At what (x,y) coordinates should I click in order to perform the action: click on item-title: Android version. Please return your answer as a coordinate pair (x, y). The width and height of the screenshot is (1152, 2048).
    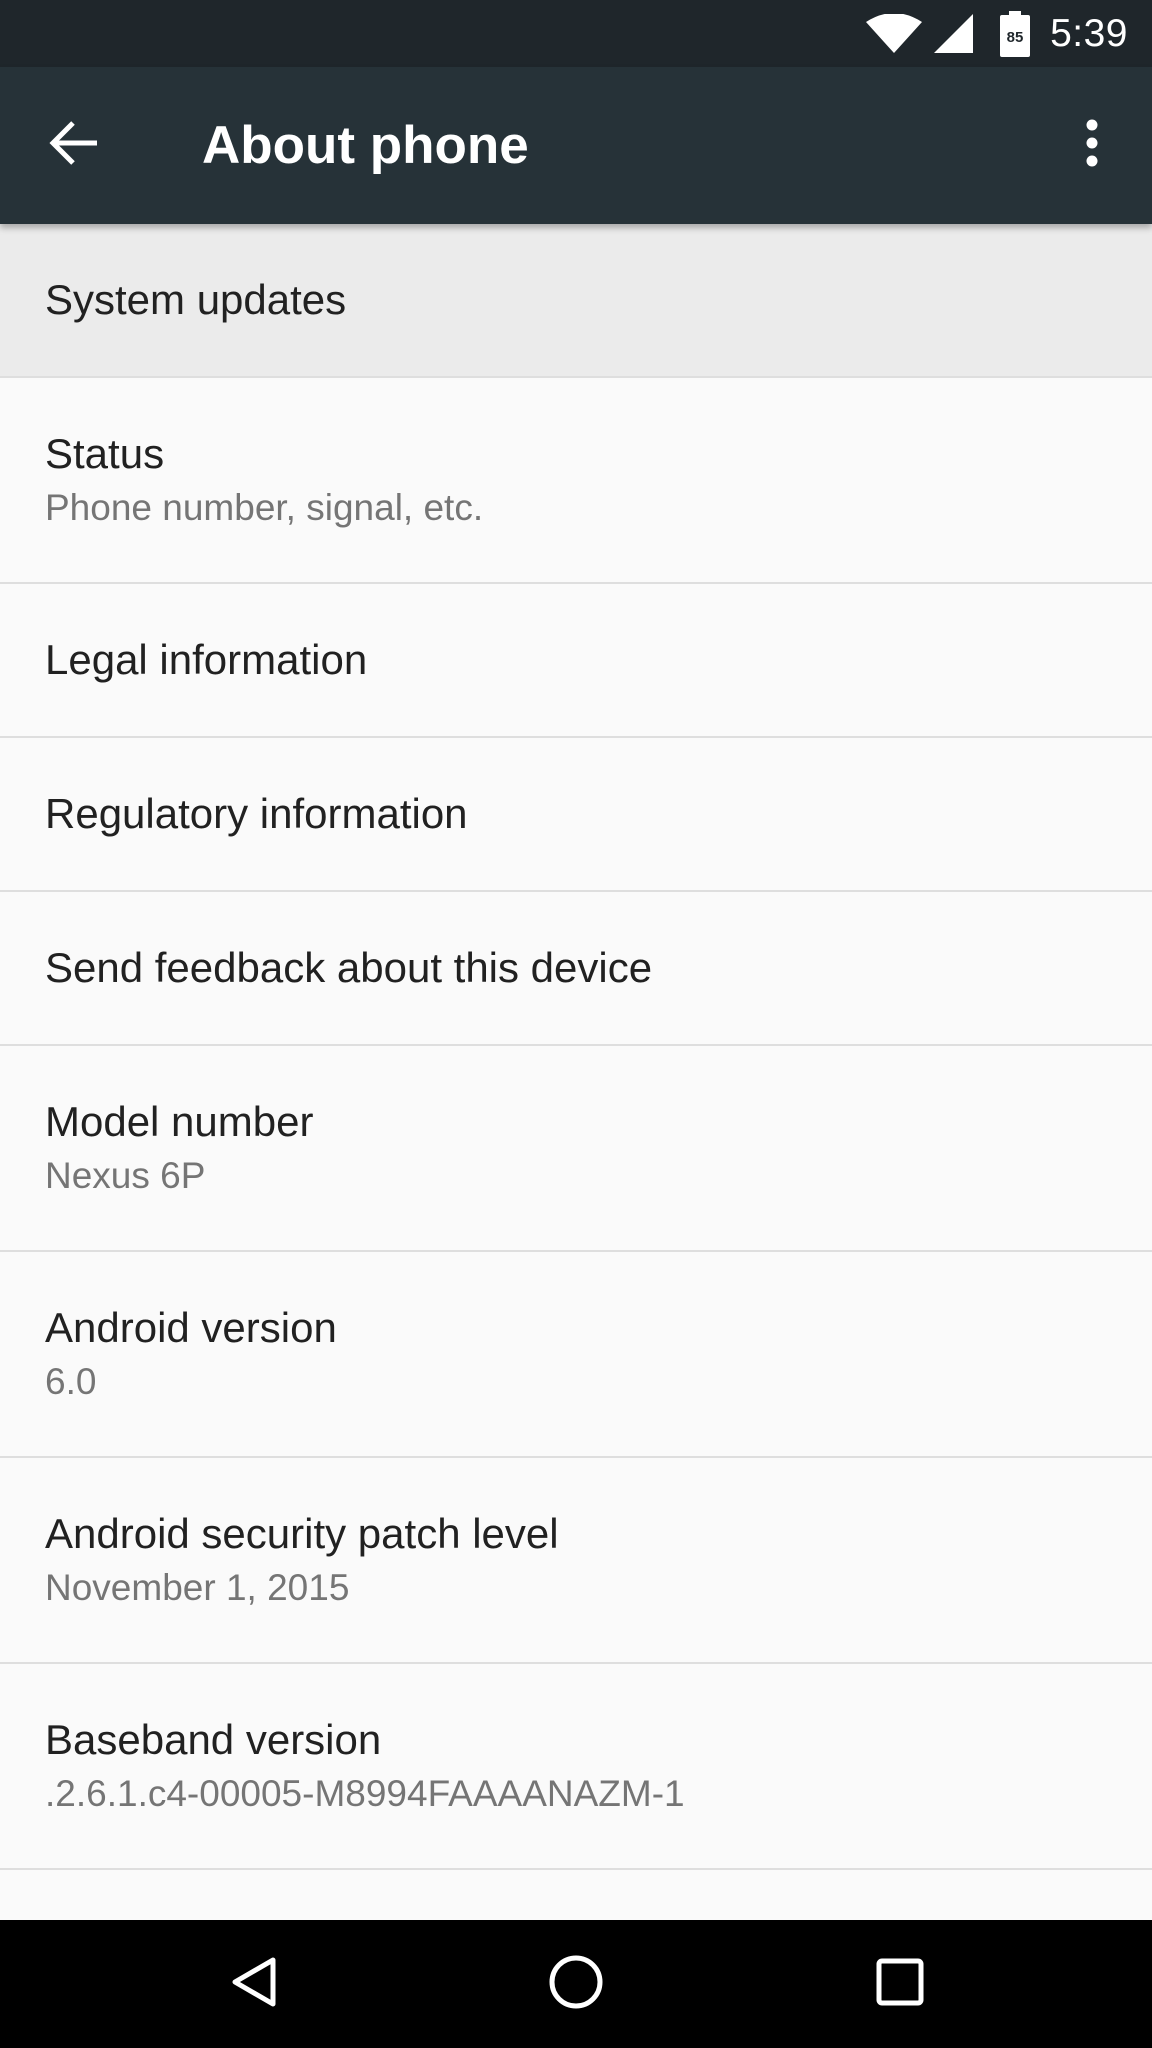
    Looking at the image, I should click on (191, 1327).